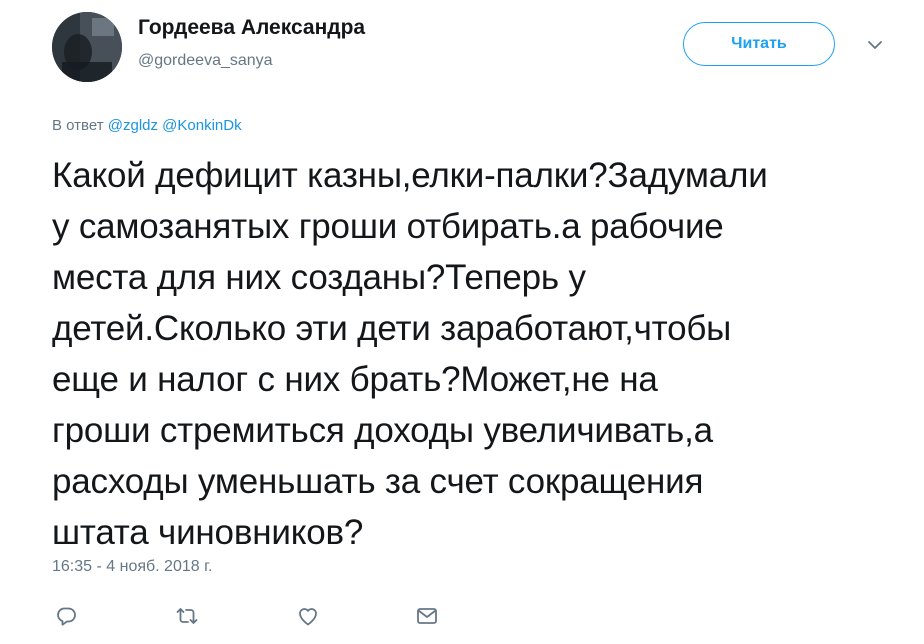  What do you see at coordinates (410, 175) in the screenshot?
I see `tweet-text-line: Какой дефицит казны,елки-палки?Задумали` at bounding box center [410, 175].